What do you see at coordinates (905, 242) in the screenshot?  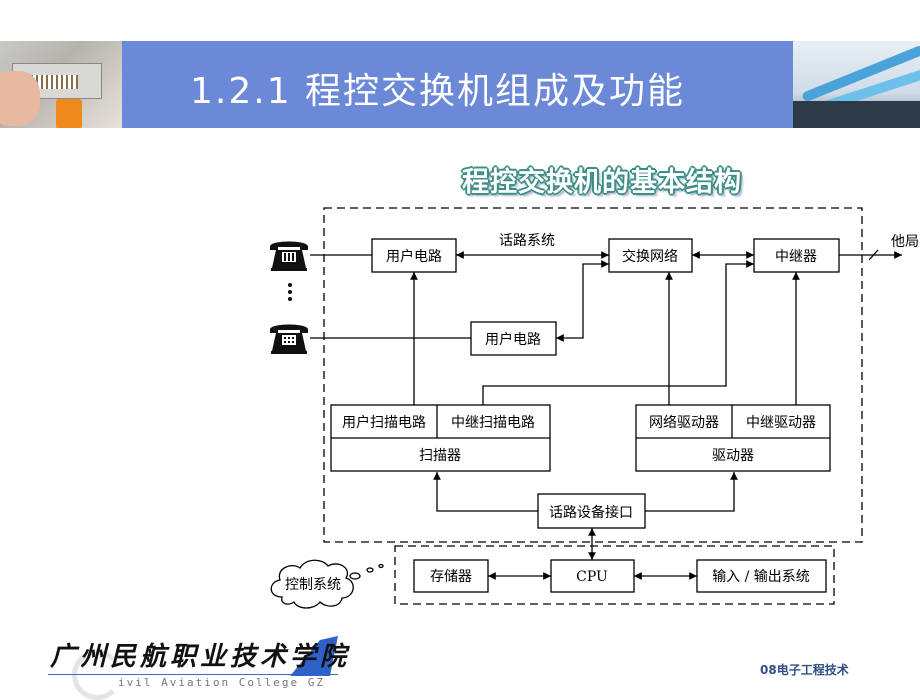 I see `other-office-label: 他局` at bounding box center [905, 242].